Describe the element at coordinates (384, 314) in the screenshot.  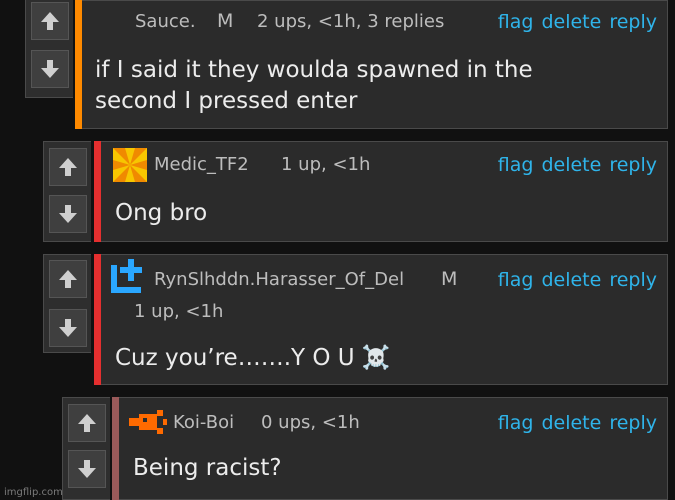
I see `comment-meta-row: 1 up, <1h` at that location.